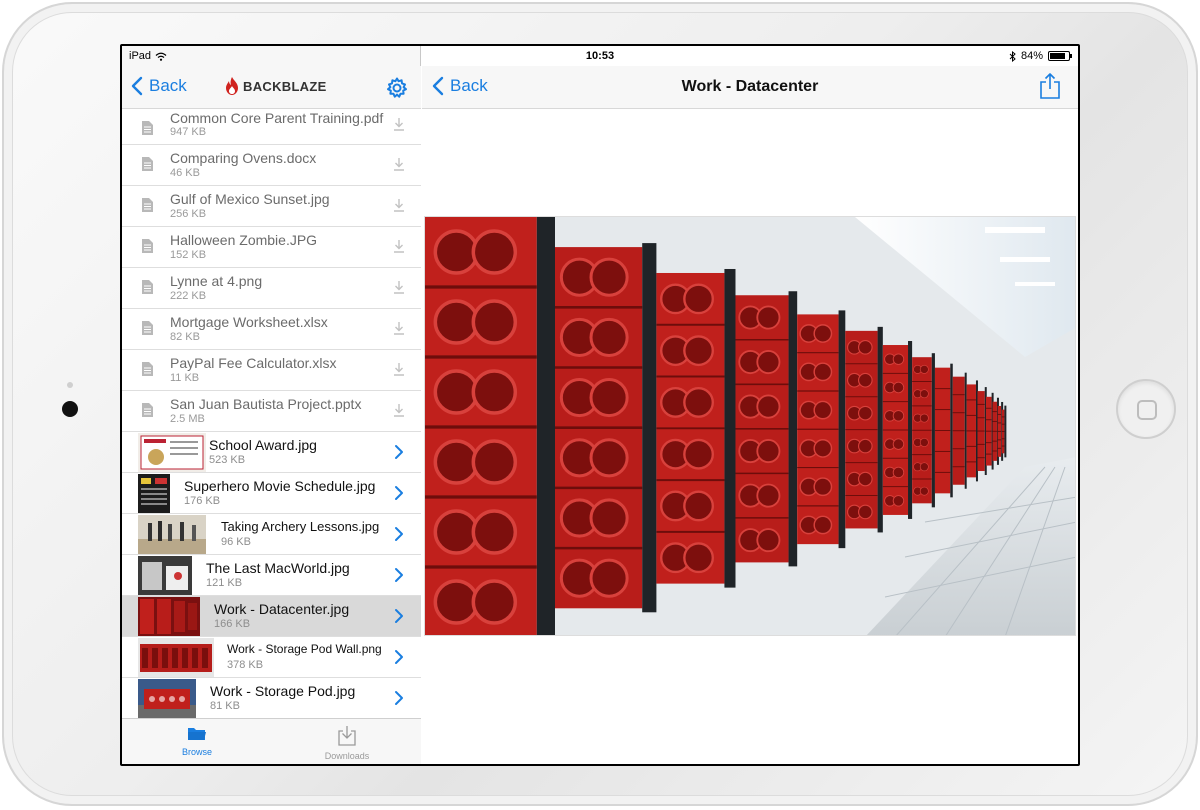 The height and width of the screenshot is (810, 1200). I want to click on file-size: 96 KB, so click(236, 542).